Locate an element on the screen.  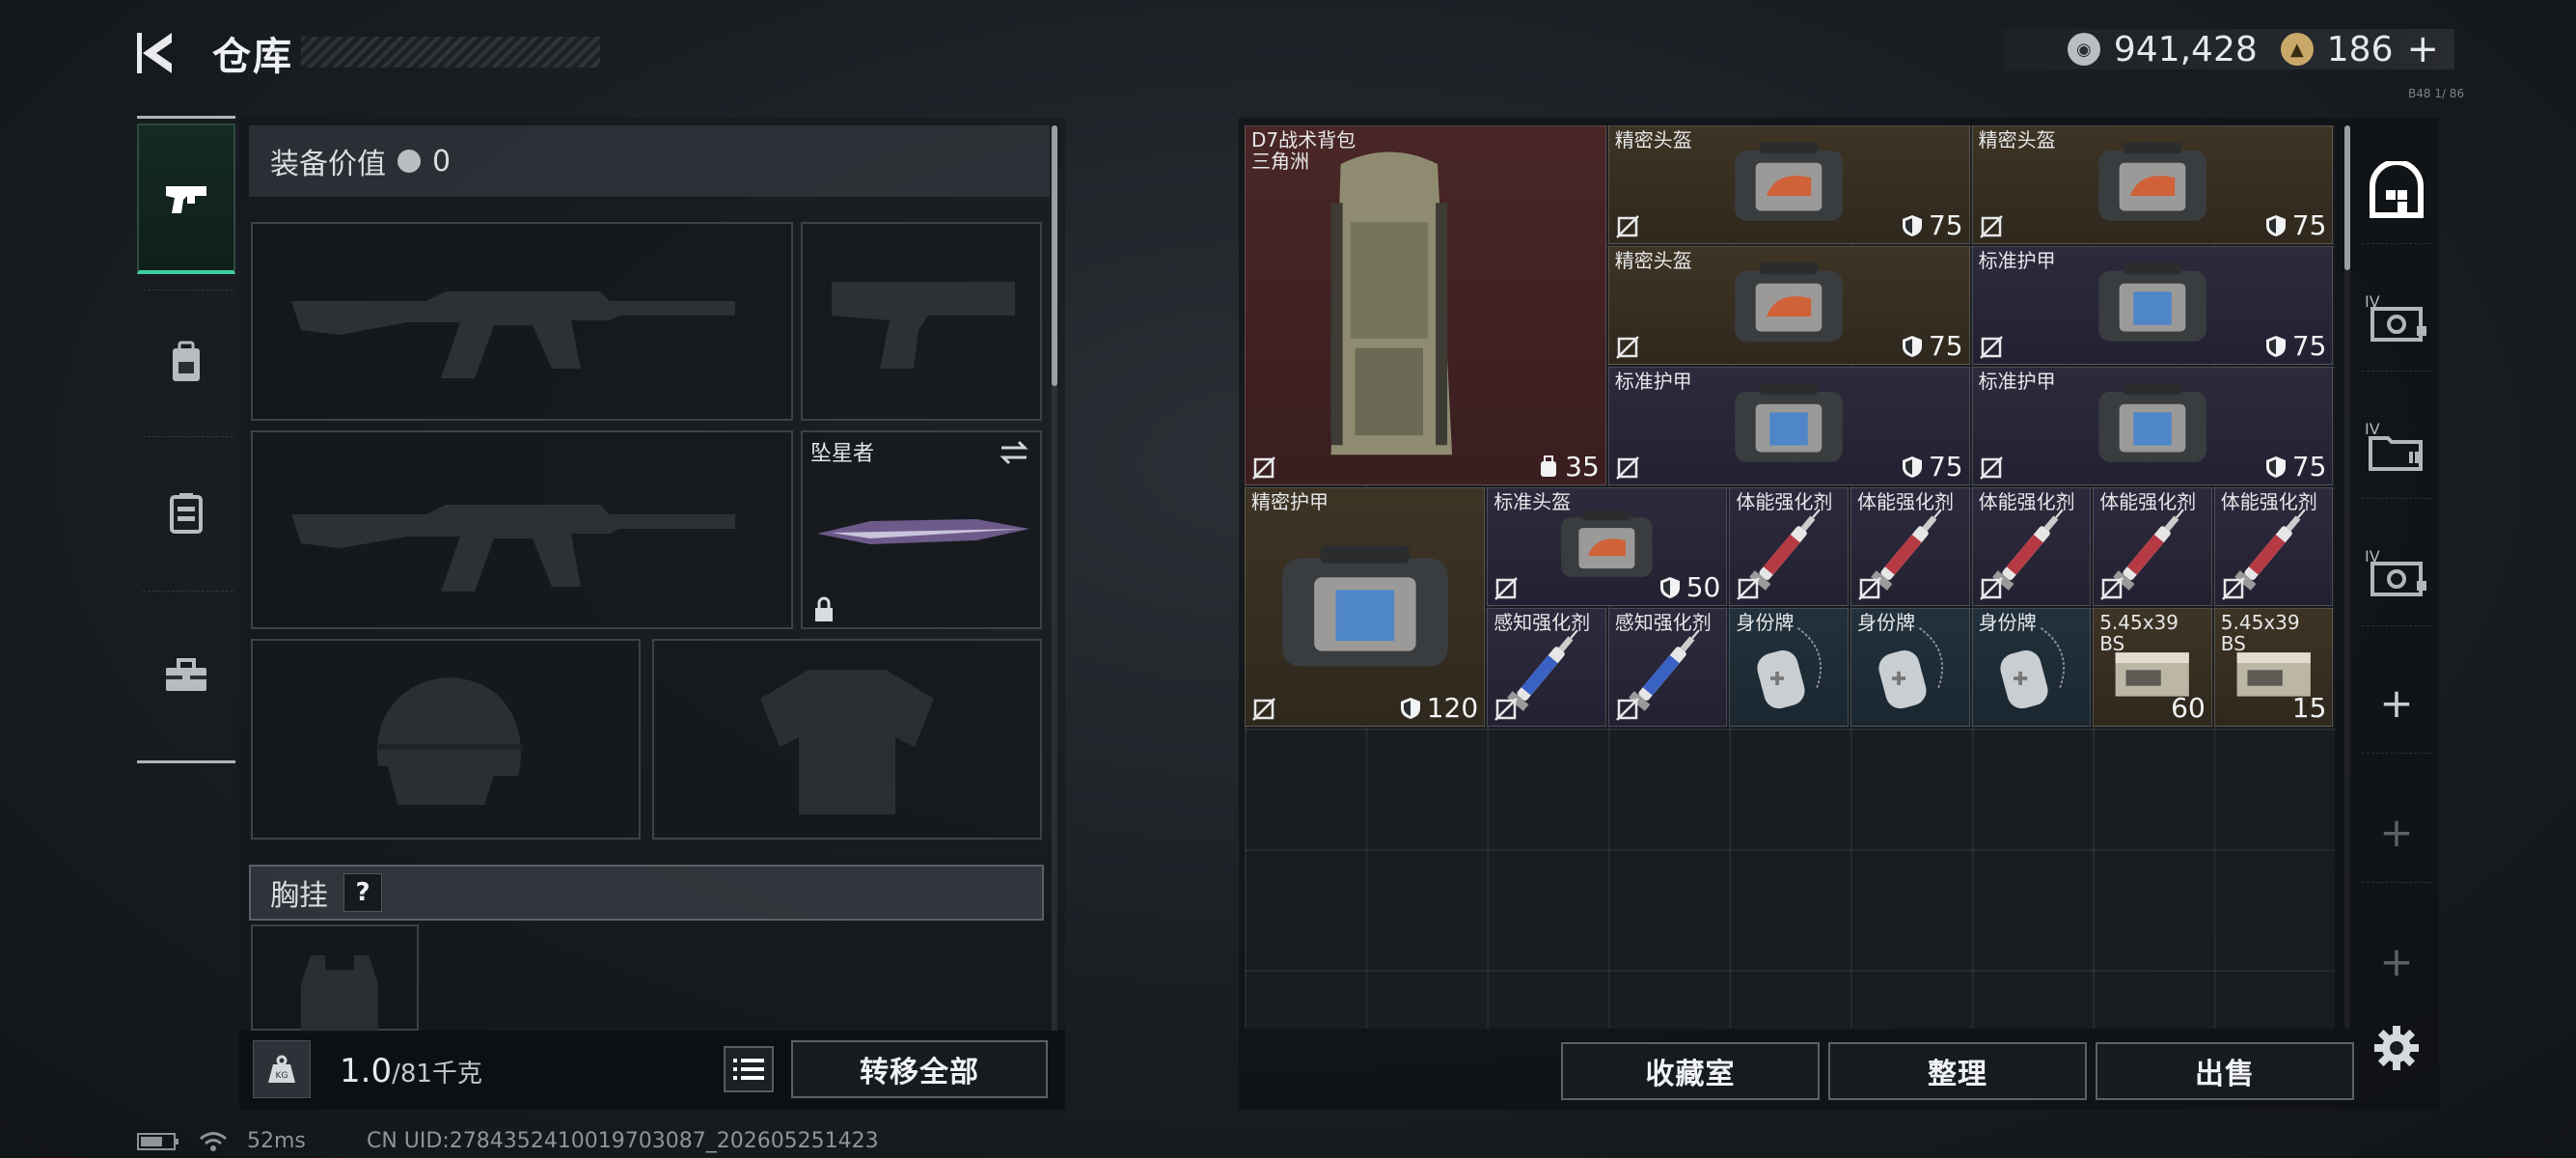
panel-scrollbar-thumb is located at coordinates (1055, 255).